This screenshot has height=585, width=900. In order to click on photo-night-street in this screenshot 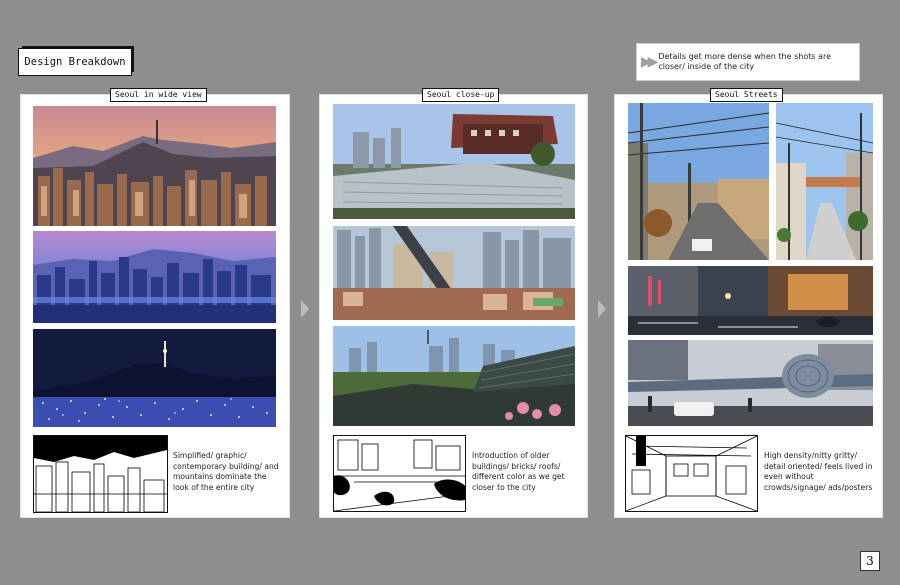, I will do `click(750, 300)`.